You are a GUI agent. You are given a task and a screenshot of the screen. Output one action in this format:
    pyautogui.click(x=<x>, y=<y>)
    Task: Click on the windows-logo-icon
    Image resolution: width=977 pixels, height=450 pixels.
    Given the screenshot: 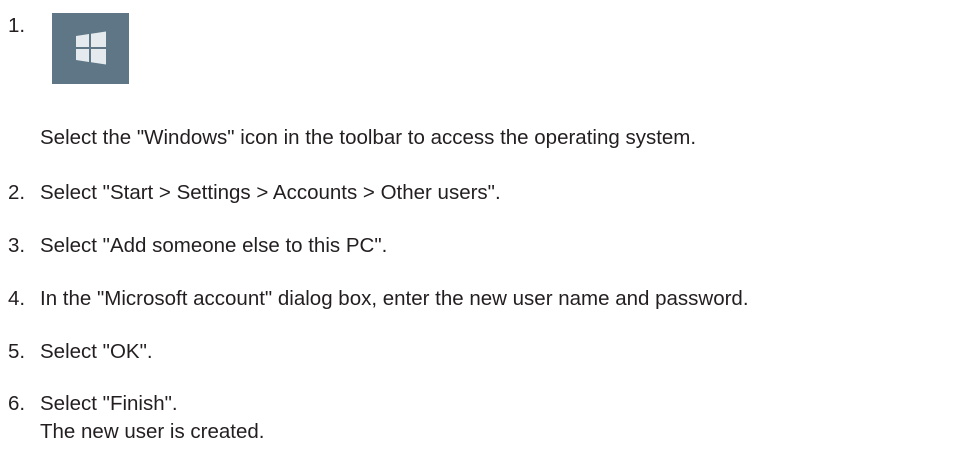 What is the action you would take?
    pyautogui.click(x=90, y=48)
    